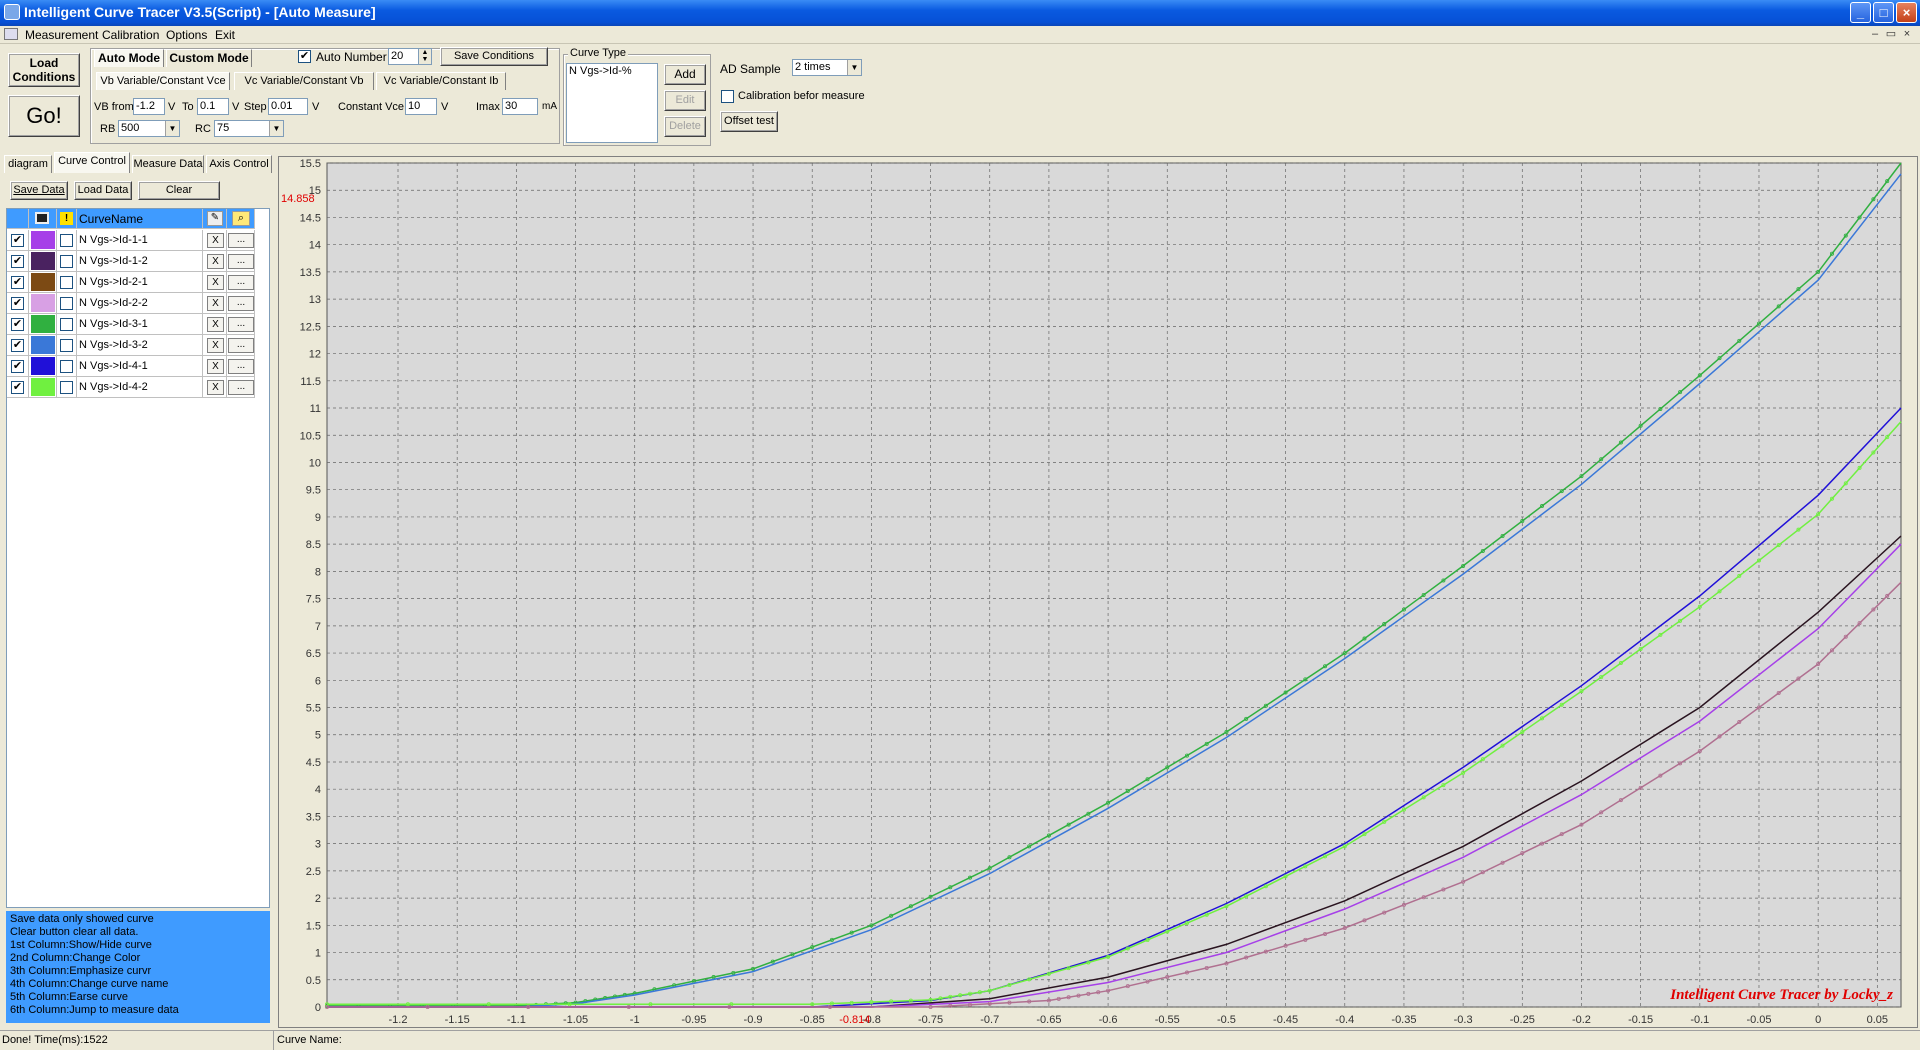 The width and height of the screenshot is (1920, 1050). What do you see at coordinates (28, 164) in the screenshot?
I see `tab-diagram: diagram` at bounding box center [28, 164].